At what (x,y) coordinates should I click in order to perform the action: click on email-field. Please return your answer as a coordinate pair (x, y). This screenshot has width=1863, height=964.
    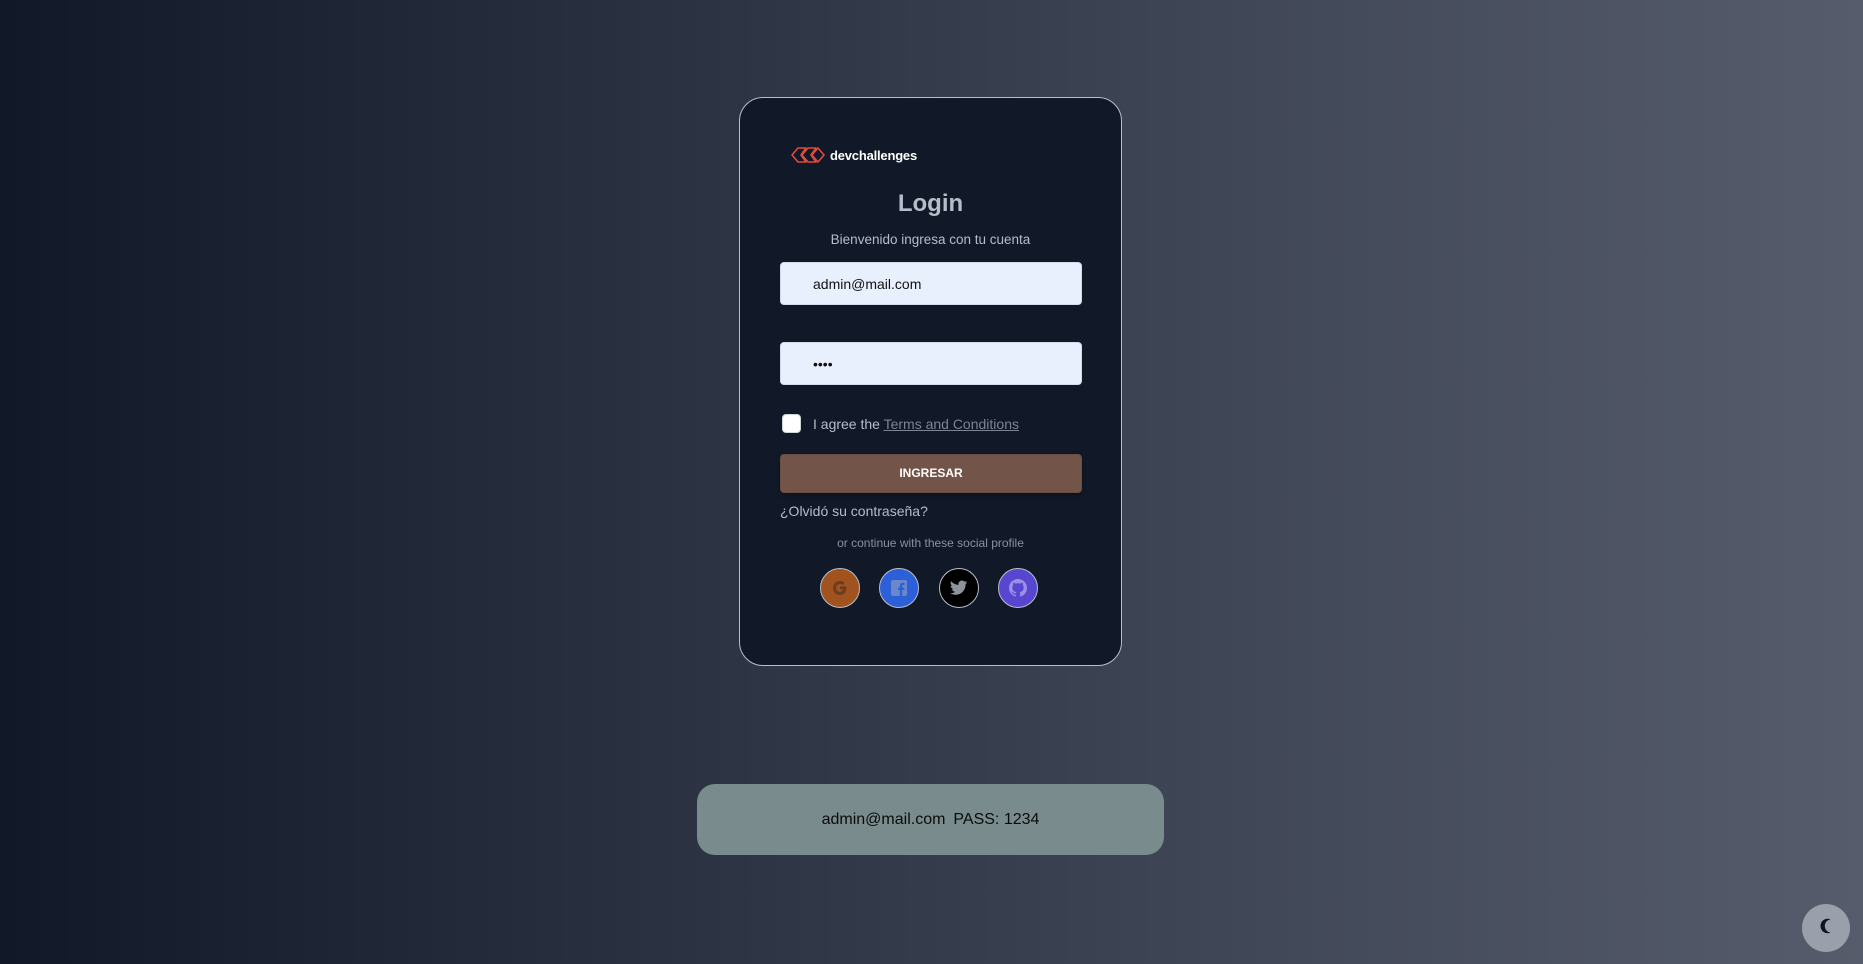
    Looking at the image, I should click on (931, 283).